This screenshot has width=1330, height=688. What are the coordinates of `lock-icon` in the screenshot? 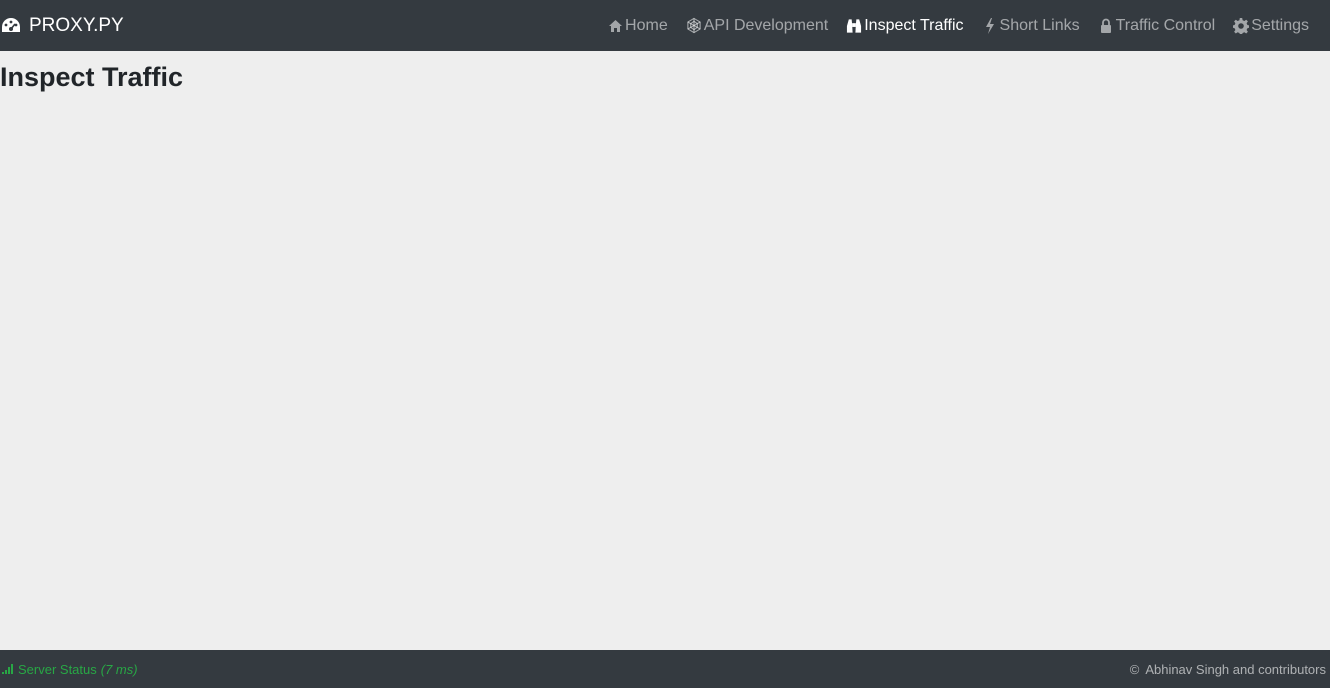 It's located at (1106, 26).